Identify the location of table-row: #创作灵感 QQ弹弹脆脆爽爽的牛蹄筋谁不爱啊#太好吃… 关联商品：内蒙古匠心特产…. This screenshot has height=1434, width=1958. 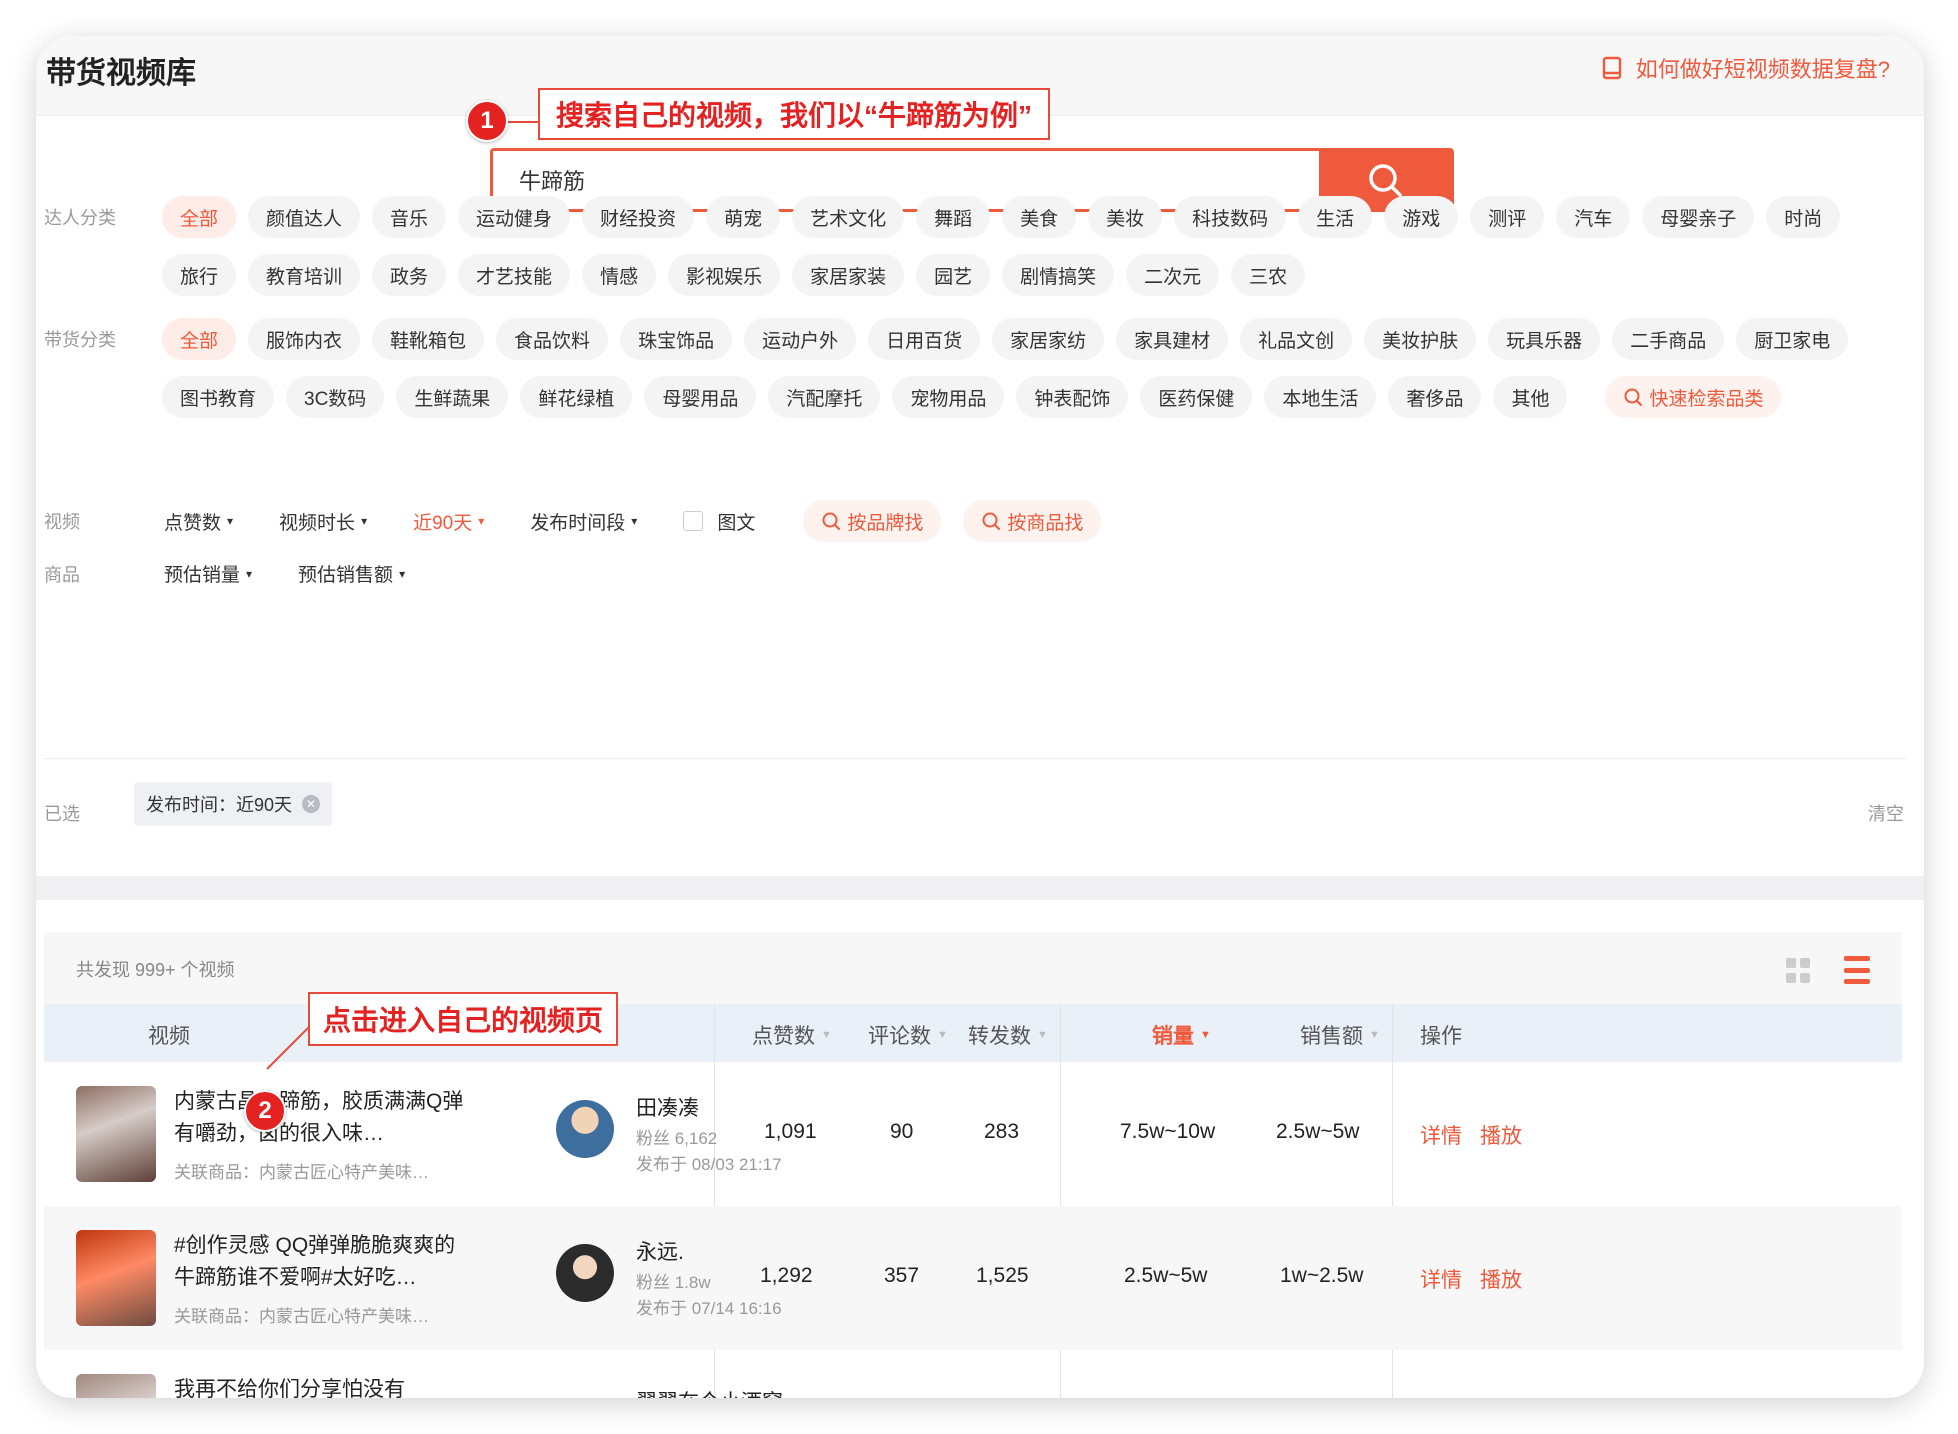
(973, 1278).